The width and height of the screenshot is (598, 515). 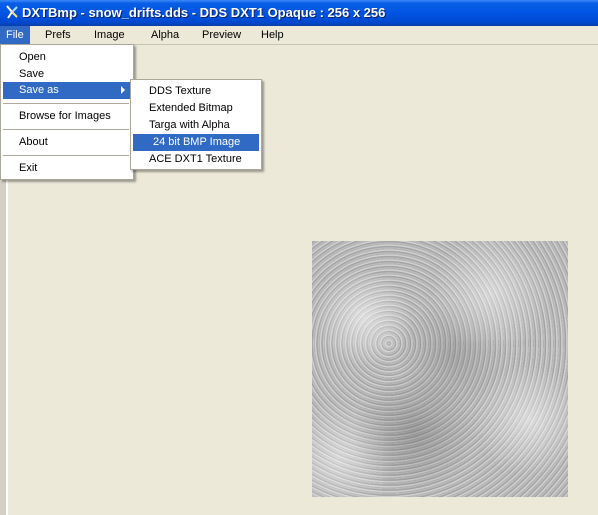 What do you see at coordinates (196, 142) in the screenshot?
I see `saveas-24bit-bmp: 24 bit BMP Image` at bounding box center [196, 142].